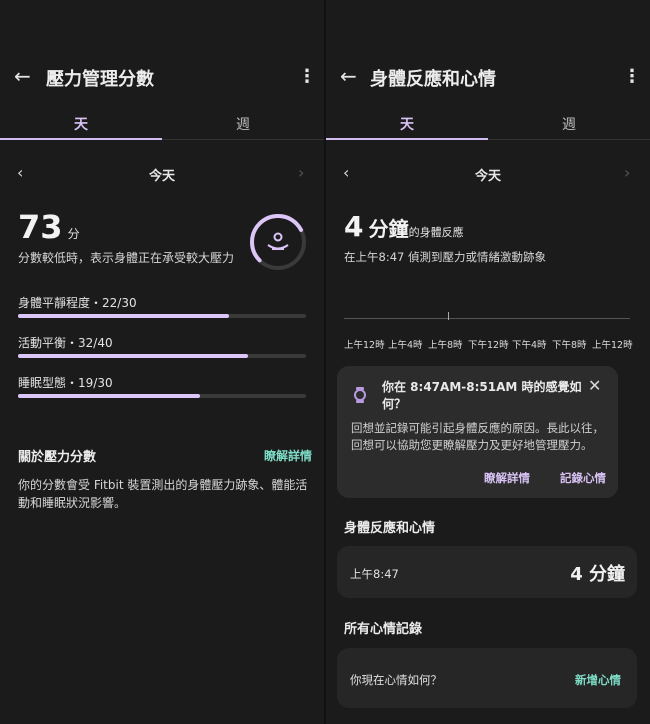  What do you see at coordinates (288, 455) in the screenshot?
I see `learn-more-link: 瞭解詳情` at bounding box center [288, 455].